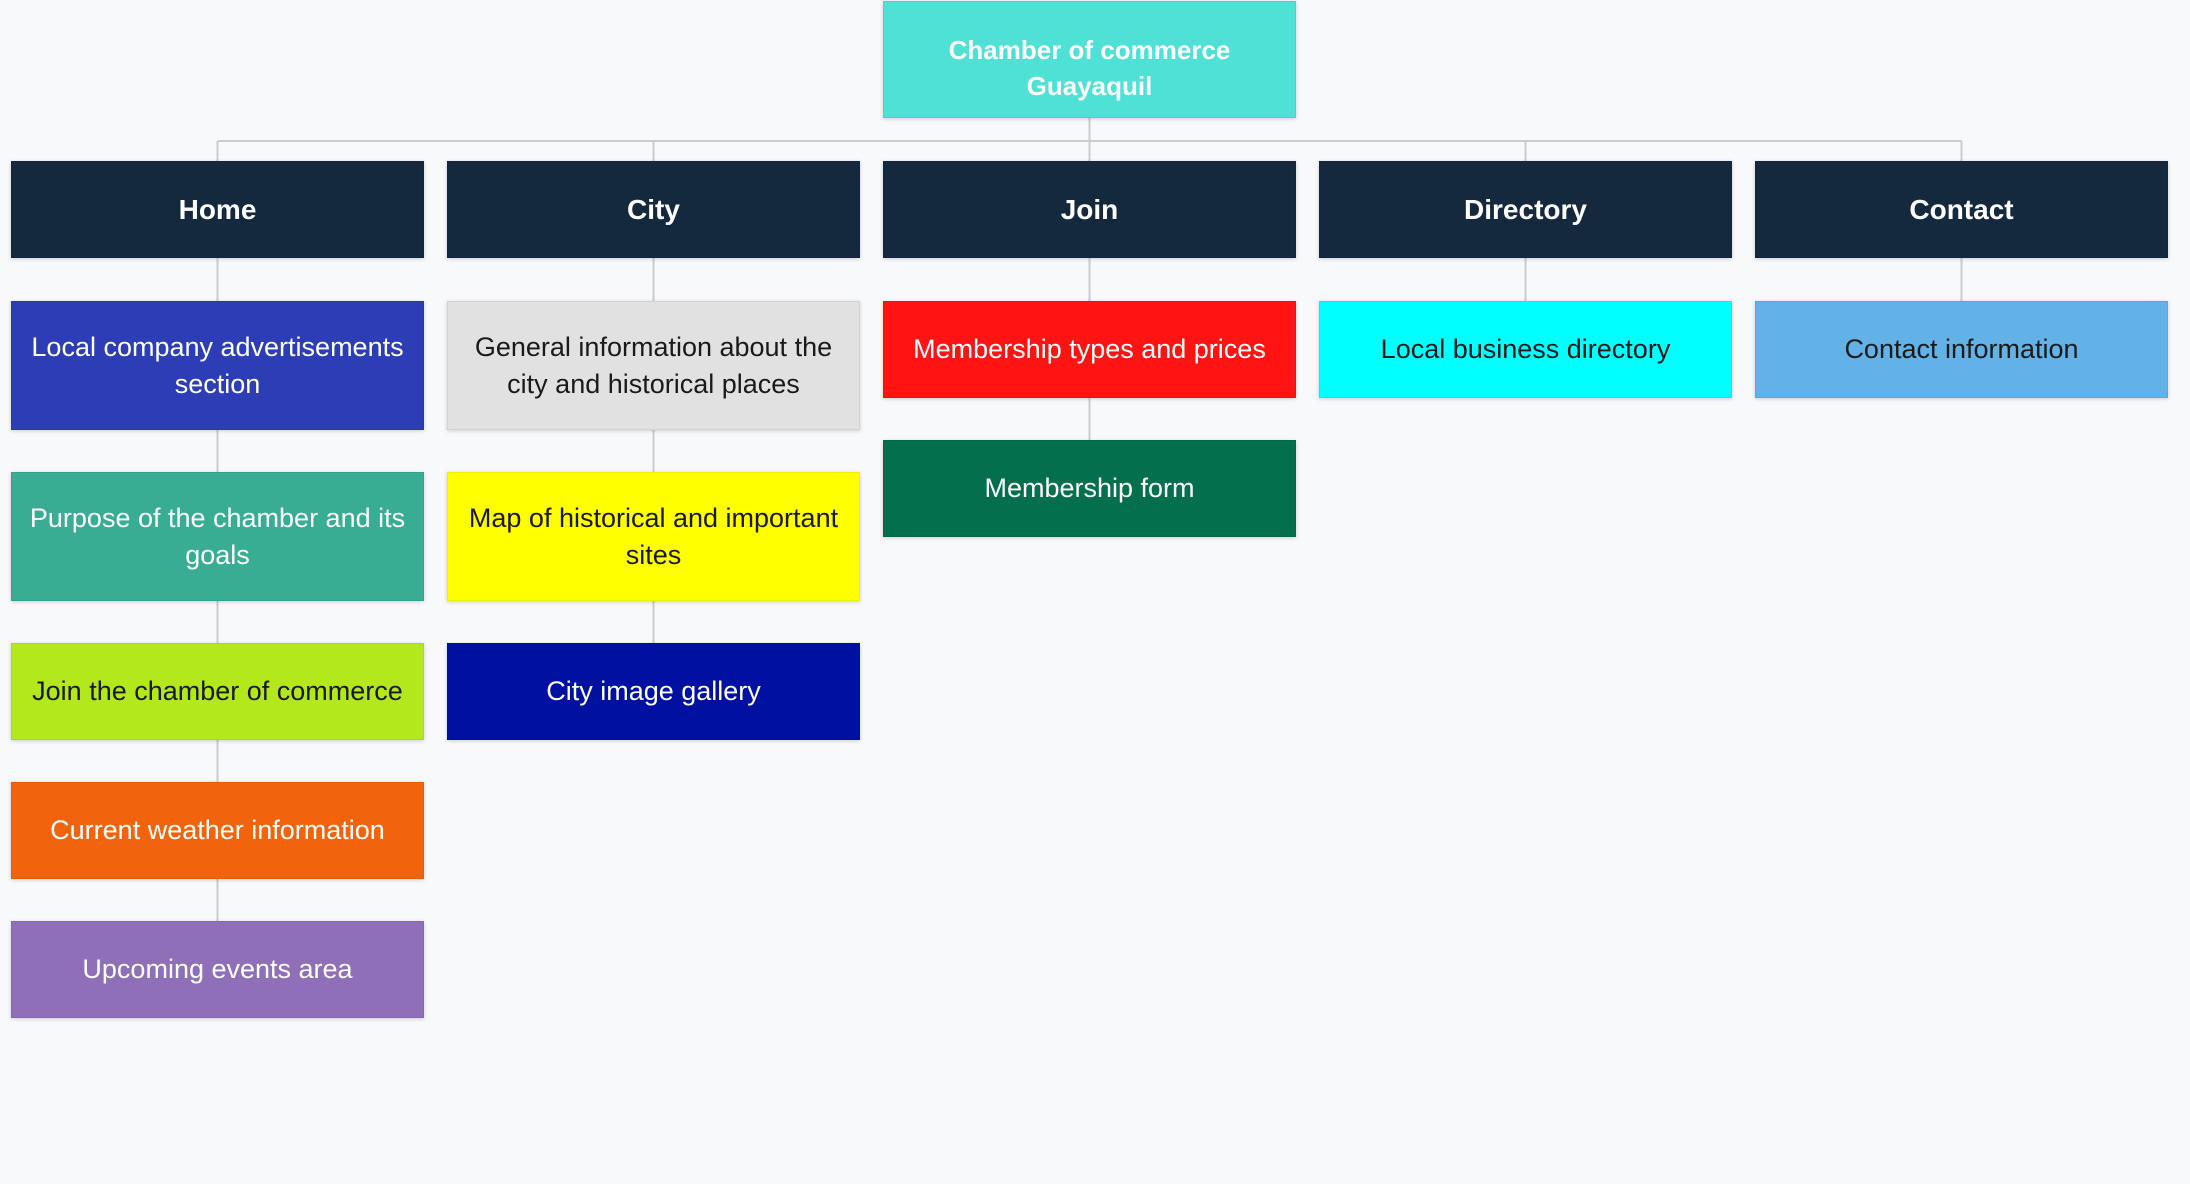  I want to click on category-node-label: Join, so click(1089, 209).